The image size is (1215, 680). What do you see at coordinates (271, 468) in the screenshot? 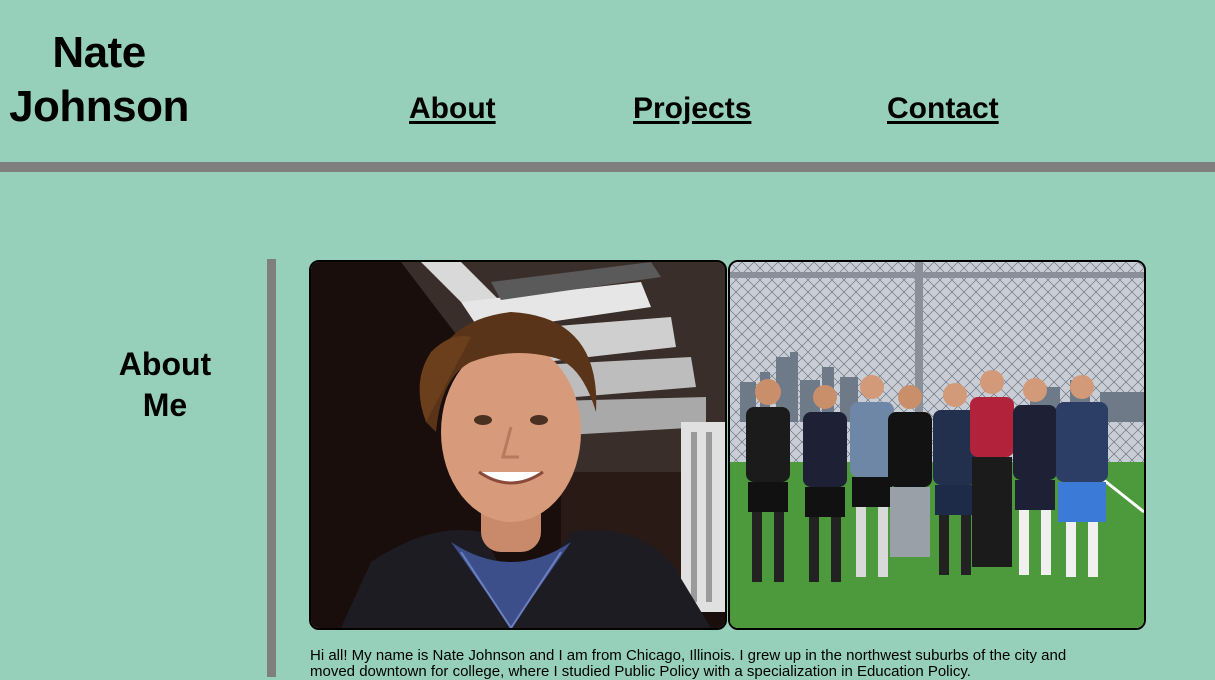
I see `section-vertical-rule` at bounding box center [271, 468].